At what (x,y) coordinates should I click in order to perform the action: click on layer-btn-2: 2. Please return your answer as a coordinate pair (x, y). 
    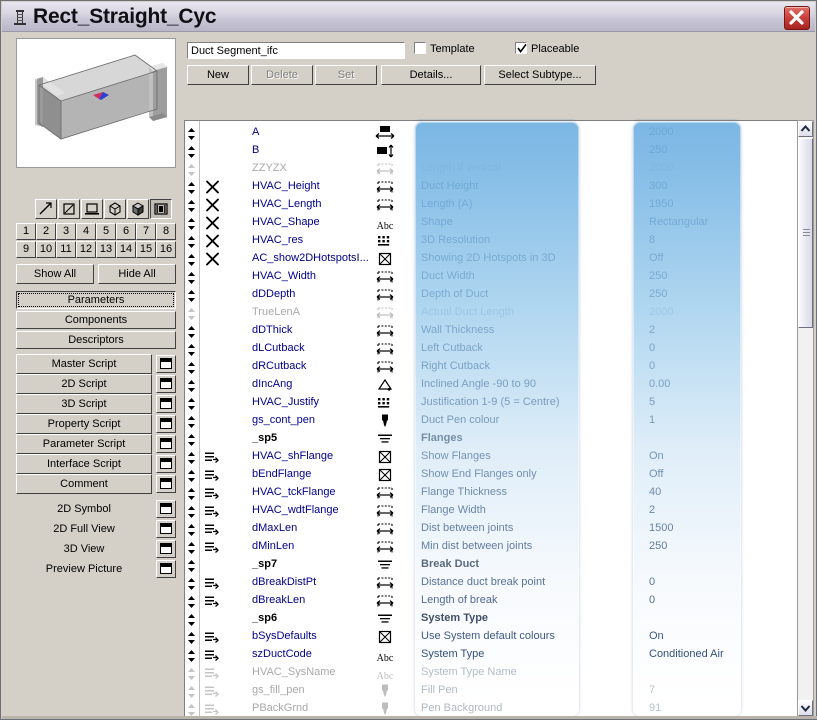
    Looking at the image, I should click on (46, 231).